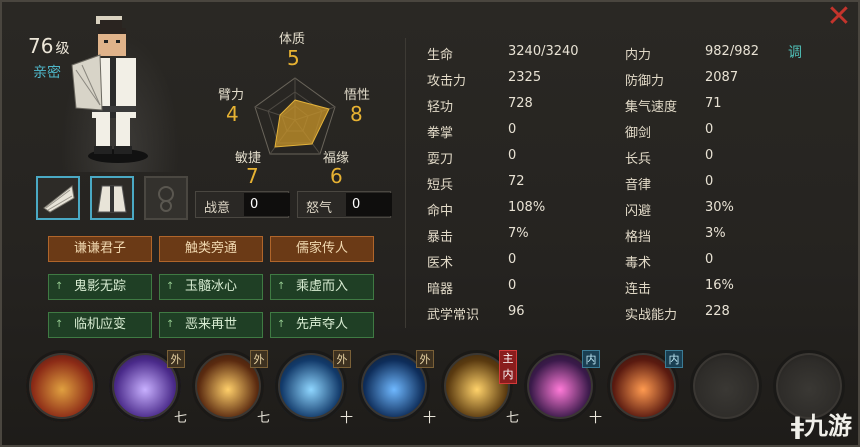 This screenshot has width=860, height=447. I want to click on trait-tag: 儒家传人, so click(322, 249).